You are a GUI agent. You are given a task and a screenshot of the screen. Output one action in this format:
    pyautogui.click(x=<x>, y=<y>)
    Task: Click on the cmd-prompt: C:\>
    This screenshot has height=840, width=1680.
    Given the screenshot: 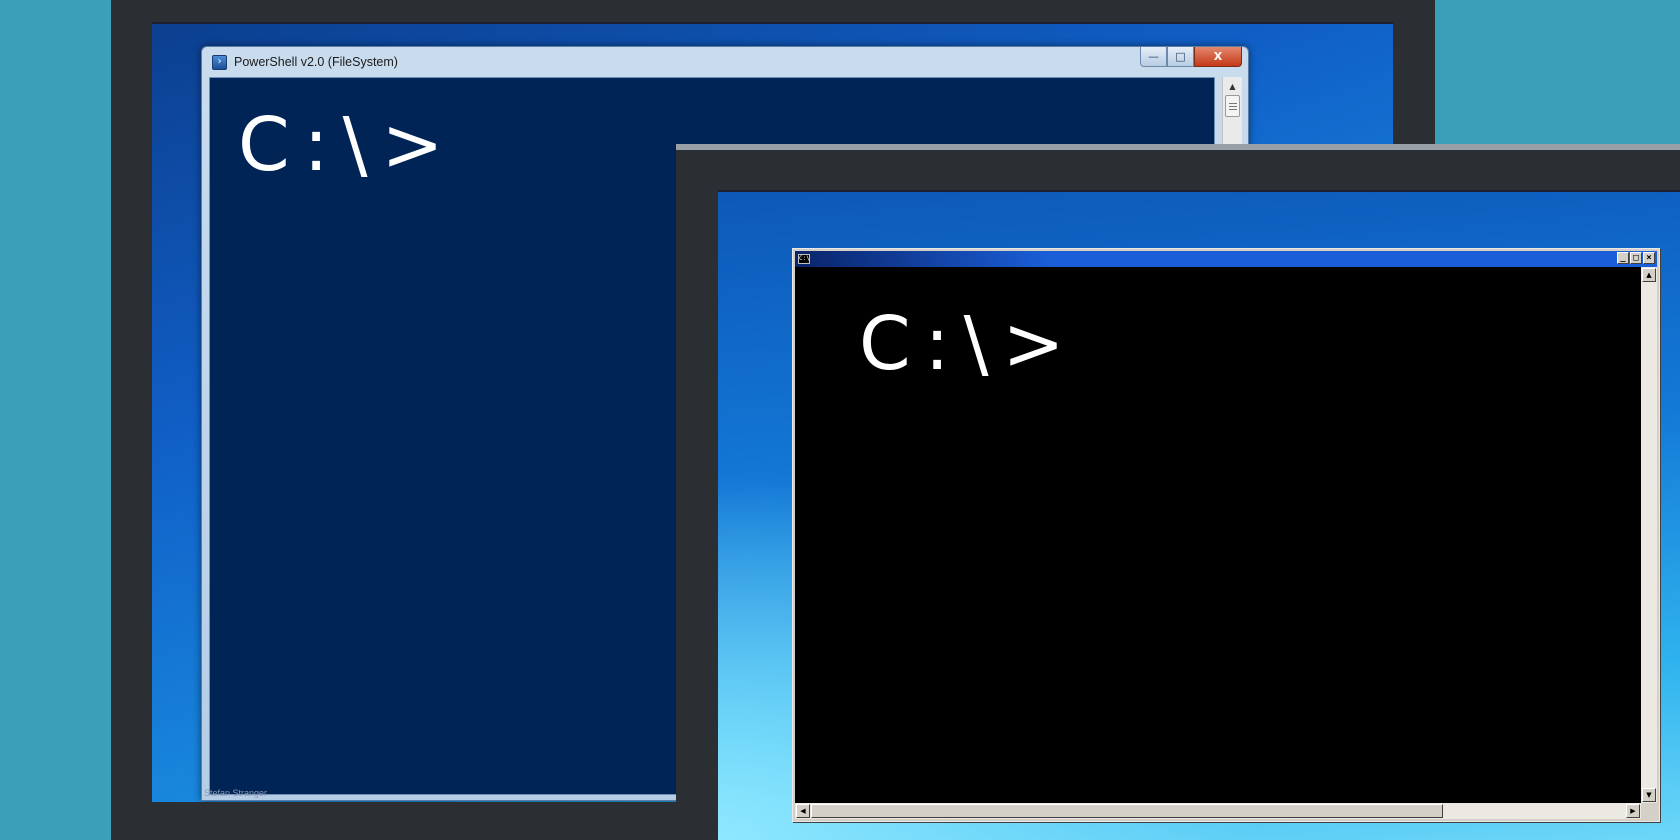 What is the action you would take?
    pyautogui.click(x=969, y=344)
    